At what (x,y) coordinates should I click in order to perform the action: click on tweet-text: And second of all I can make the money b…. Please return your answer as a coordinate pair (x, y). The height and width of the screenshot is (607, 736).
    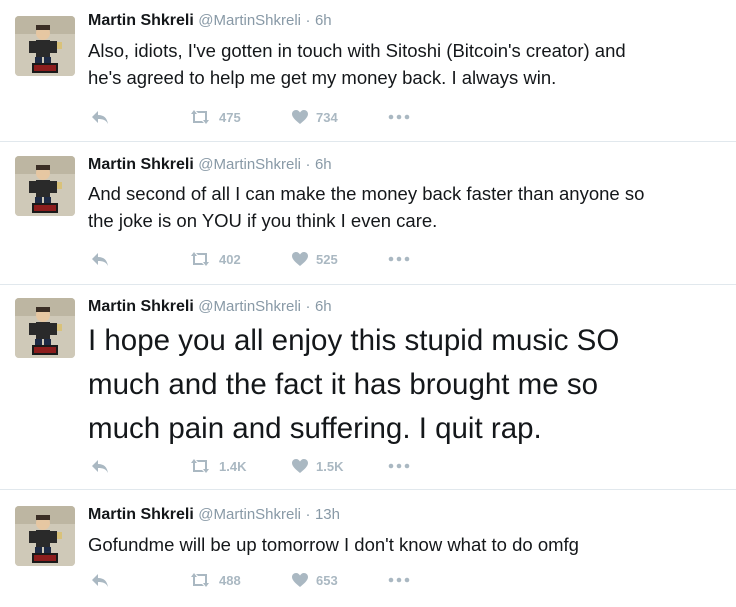
    Looking at the image, I should click on (366, 207).